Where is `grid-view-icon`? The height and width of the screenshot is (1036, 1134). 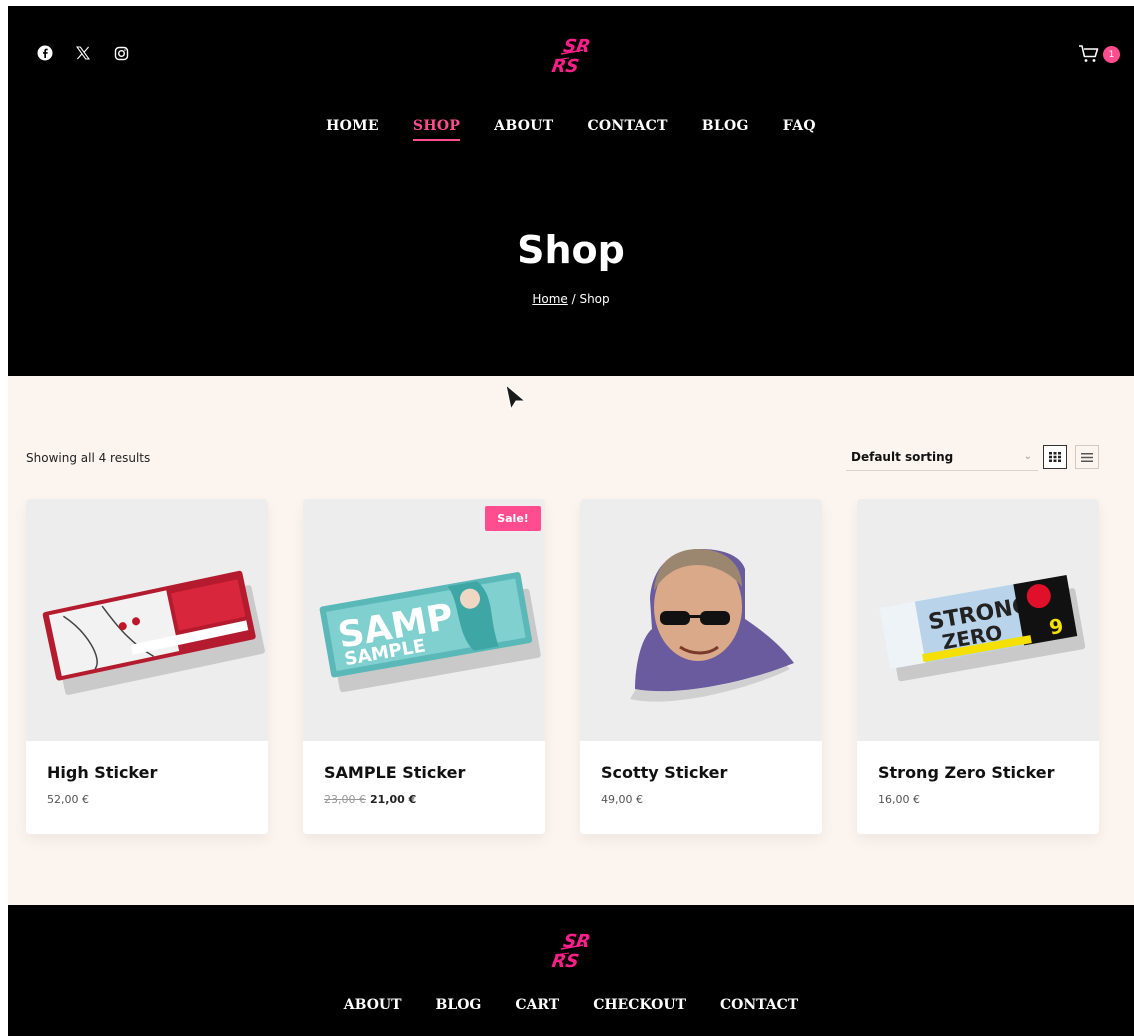 grid-view-icon is located at coordinates (1055, 457).